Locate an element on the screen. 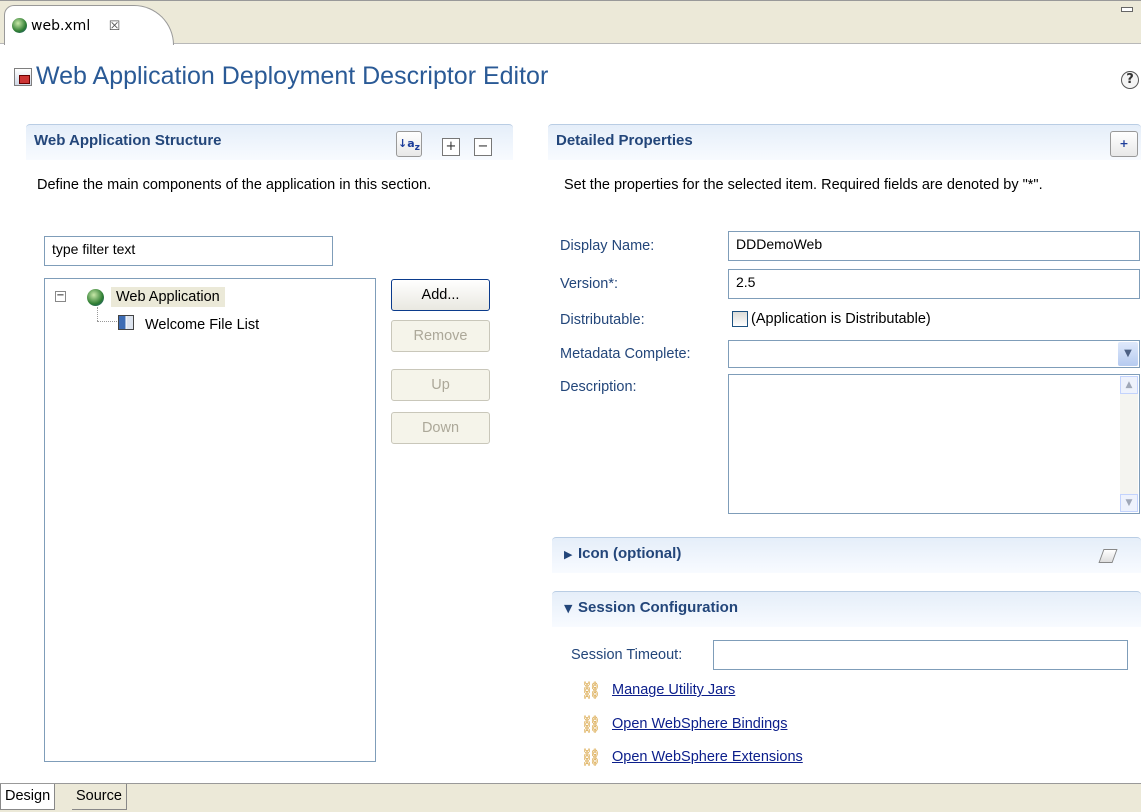  close-icon: ☒ is located at coordinates (115, 26).